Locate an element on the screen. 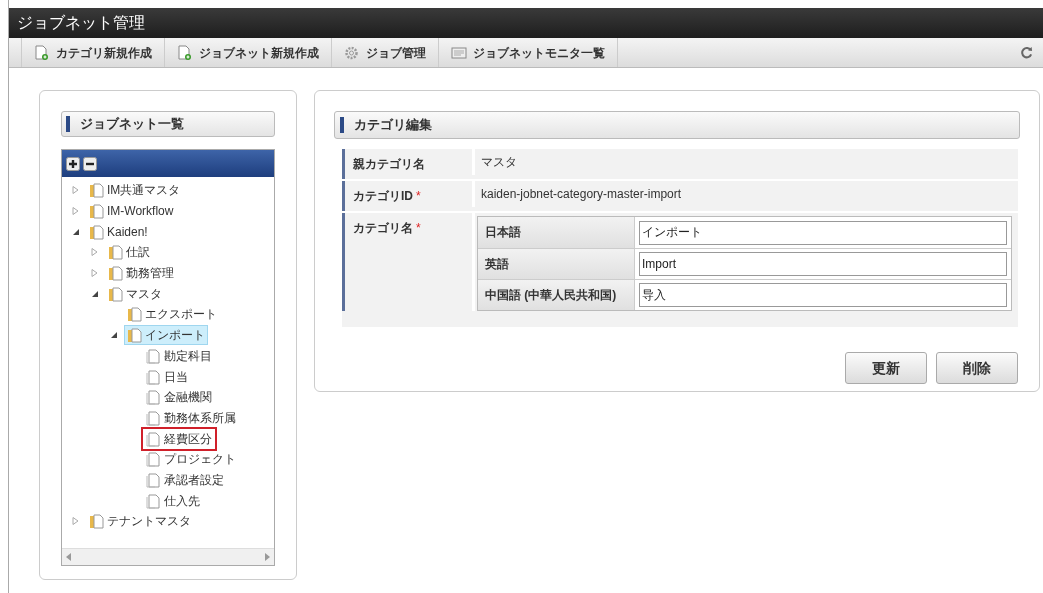 The image size is (1043, 593). action-button: 更新 is located at coordinates (886, 368).